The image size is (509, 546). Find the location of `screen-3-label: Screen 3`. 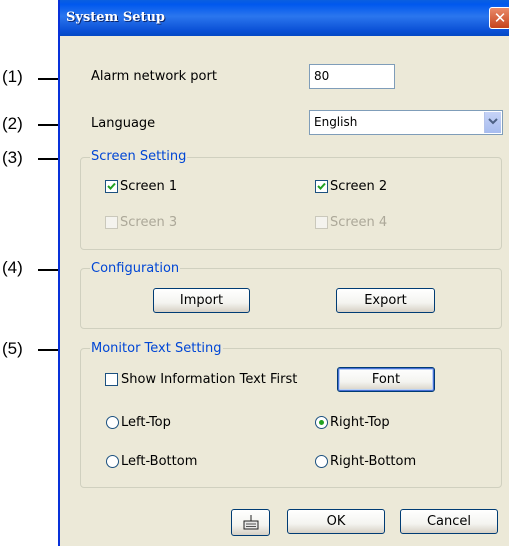

screen-3-label: Screen 3 is located at coordinates (149, 222).